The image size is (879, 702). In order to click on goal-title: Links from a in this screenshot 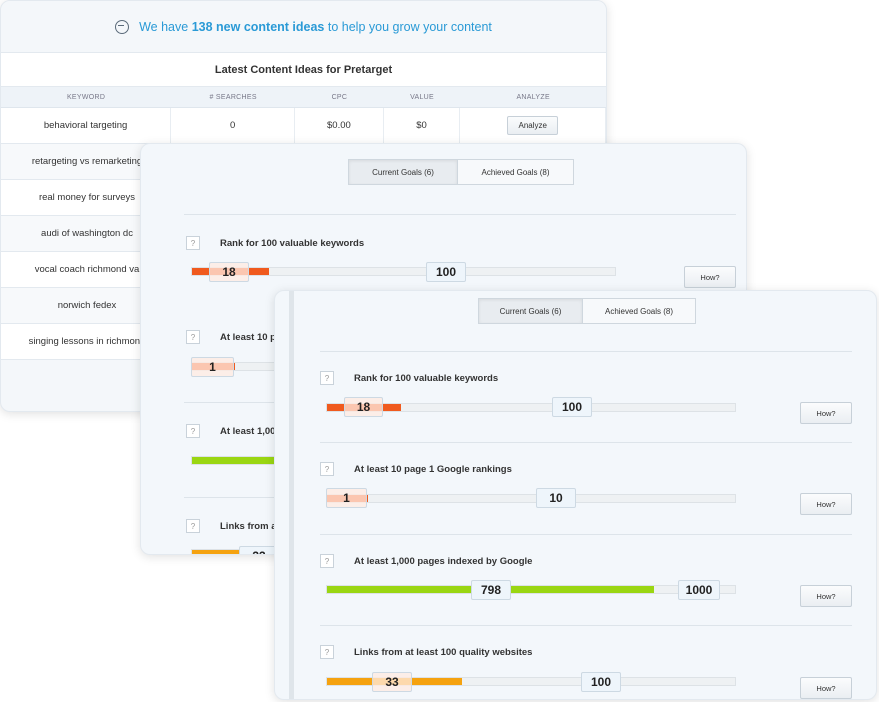, I will do `click(248, 526)`.